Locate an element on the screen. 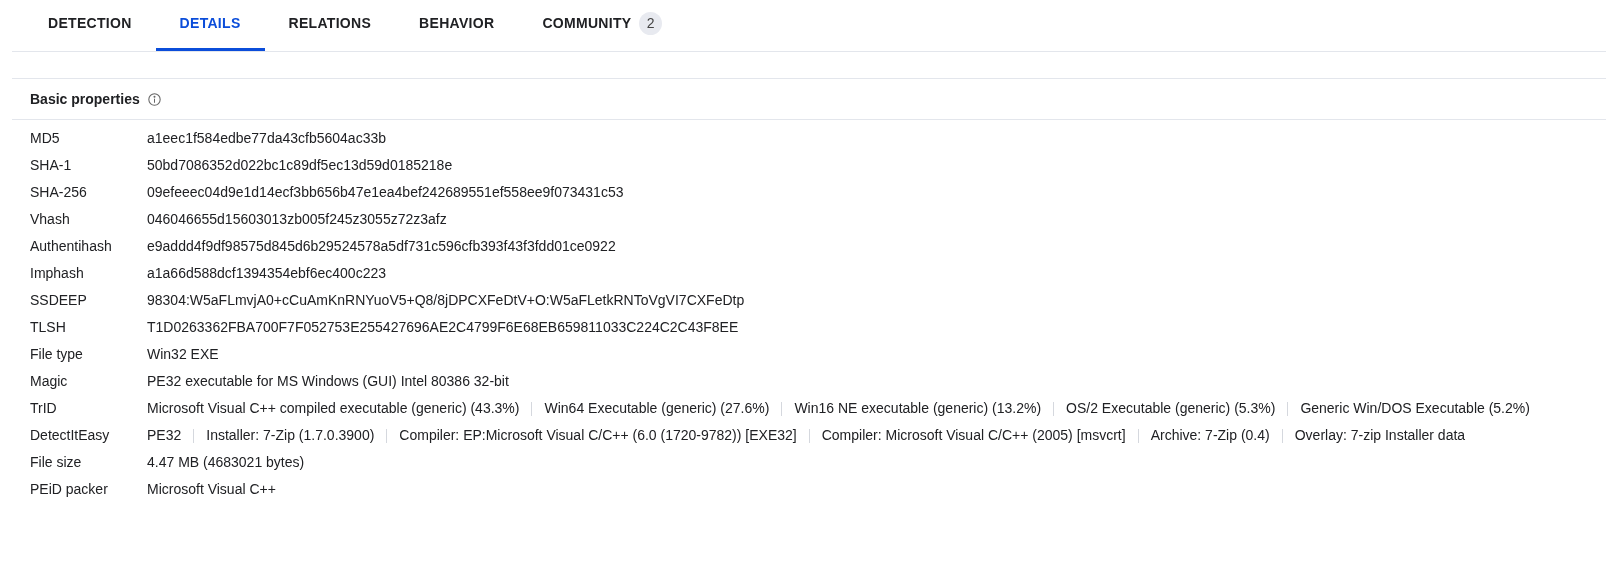  tab: DETAILS is located at coordinates (210, 25).